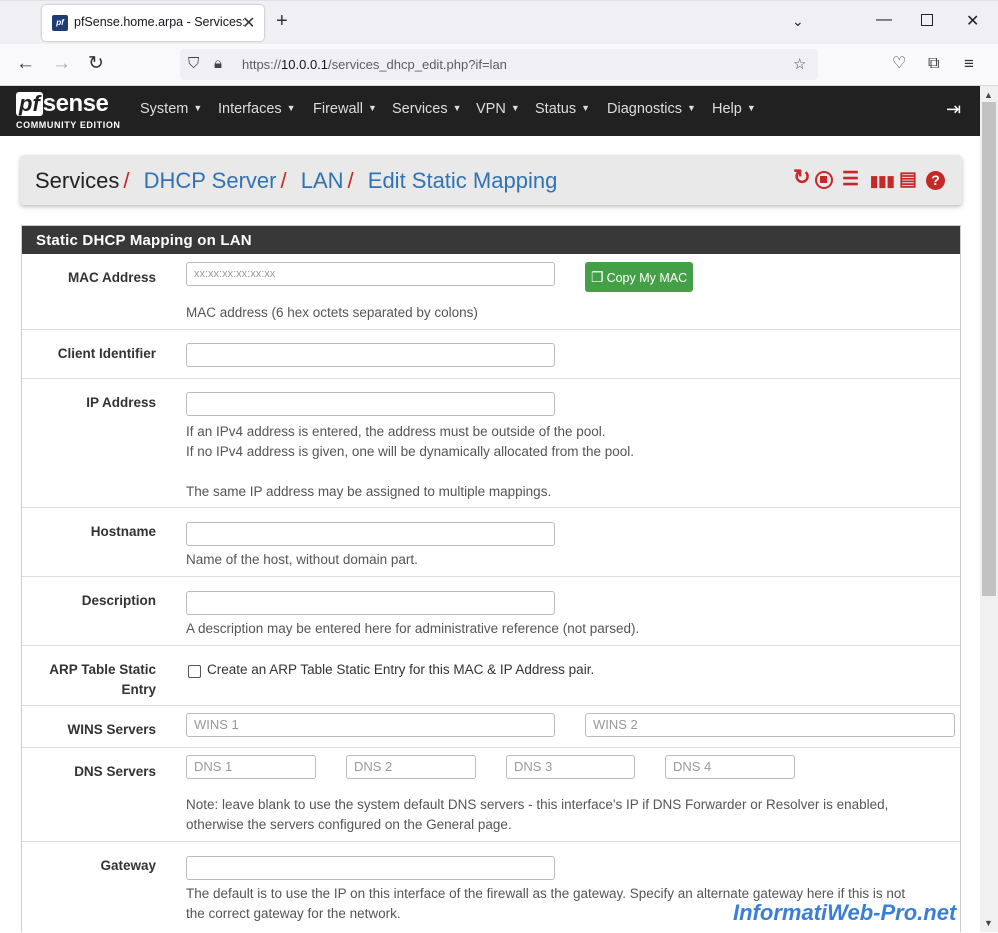 The width and height of the screenshot is (998, 933). Describe the element at coordinates (60, 23) in the screenshot. I see `pfsense-favicon-icon: pf` at that location.